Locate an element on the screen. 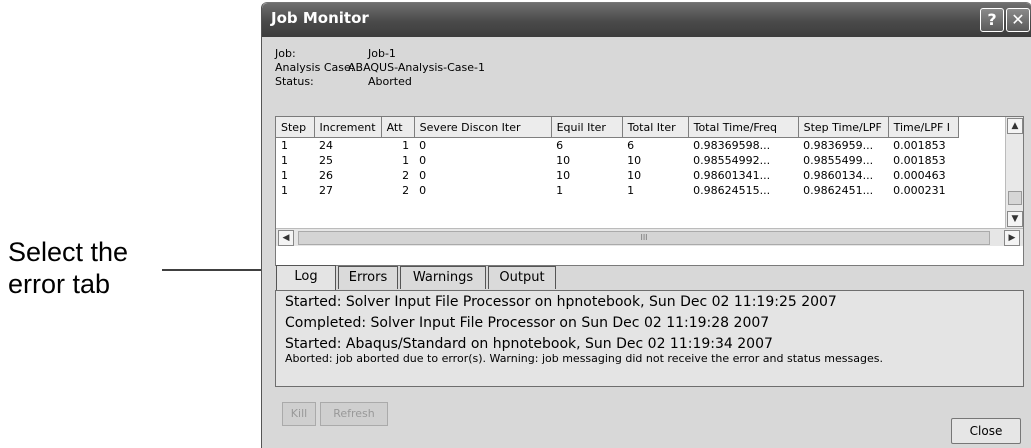  horizontal-scrollbar: ◀ III ▶ is located at coordinates (649, 237).